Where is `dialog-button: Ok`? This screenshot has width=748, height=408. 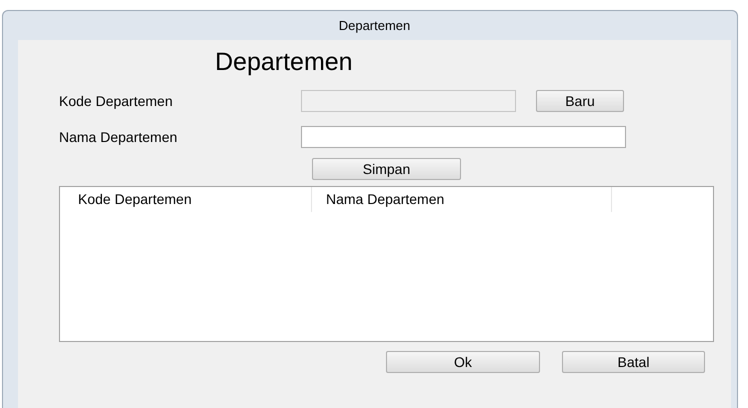
dialog-button: Ok is located at coordinates (463, 362).